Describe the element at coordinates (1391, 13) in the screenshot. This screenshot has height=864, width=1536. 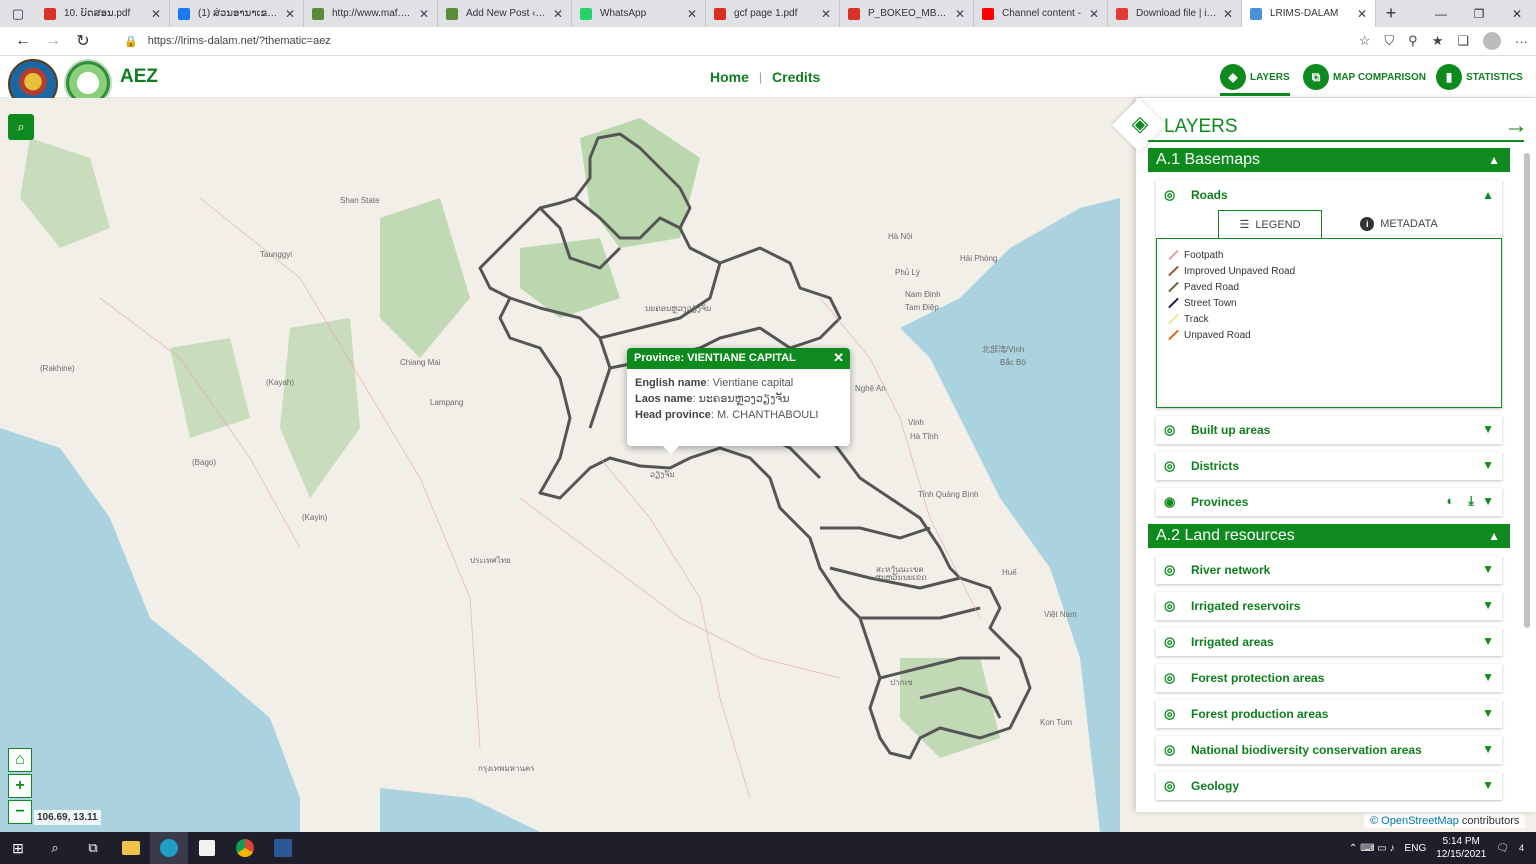
I see `new-tab-button: +` at that location.